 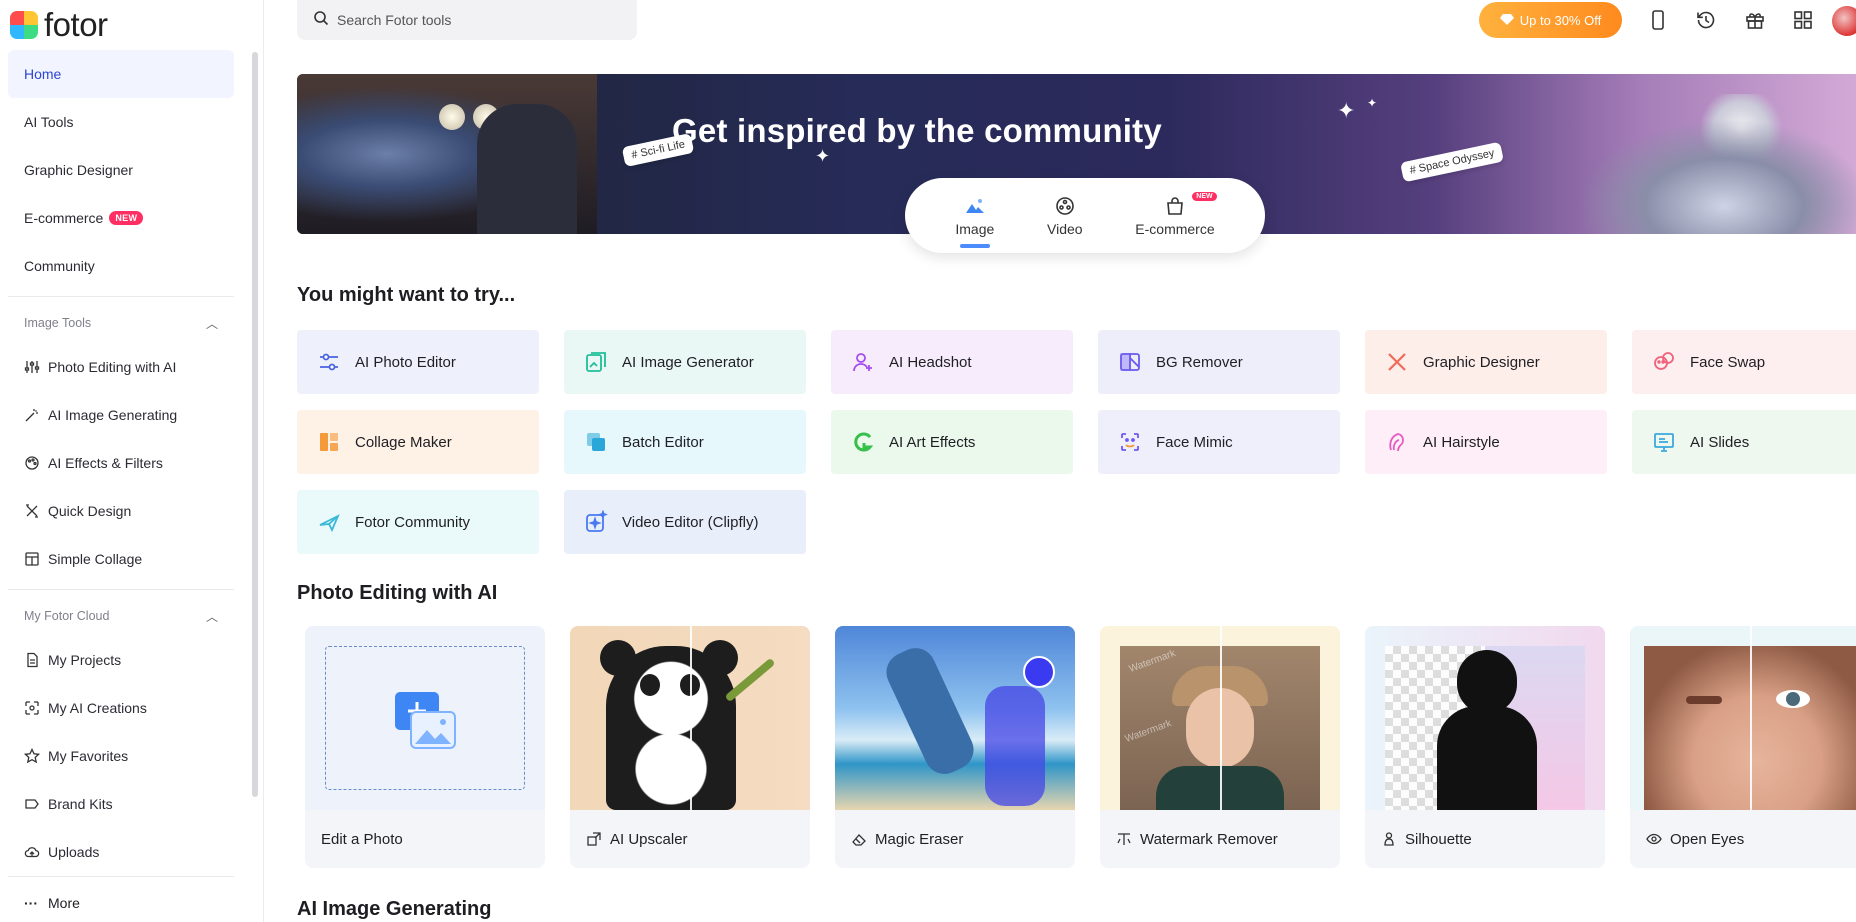 I want to click on tool-ai-photo-editor: AI Photo Editor, so click(x=418, y=362).